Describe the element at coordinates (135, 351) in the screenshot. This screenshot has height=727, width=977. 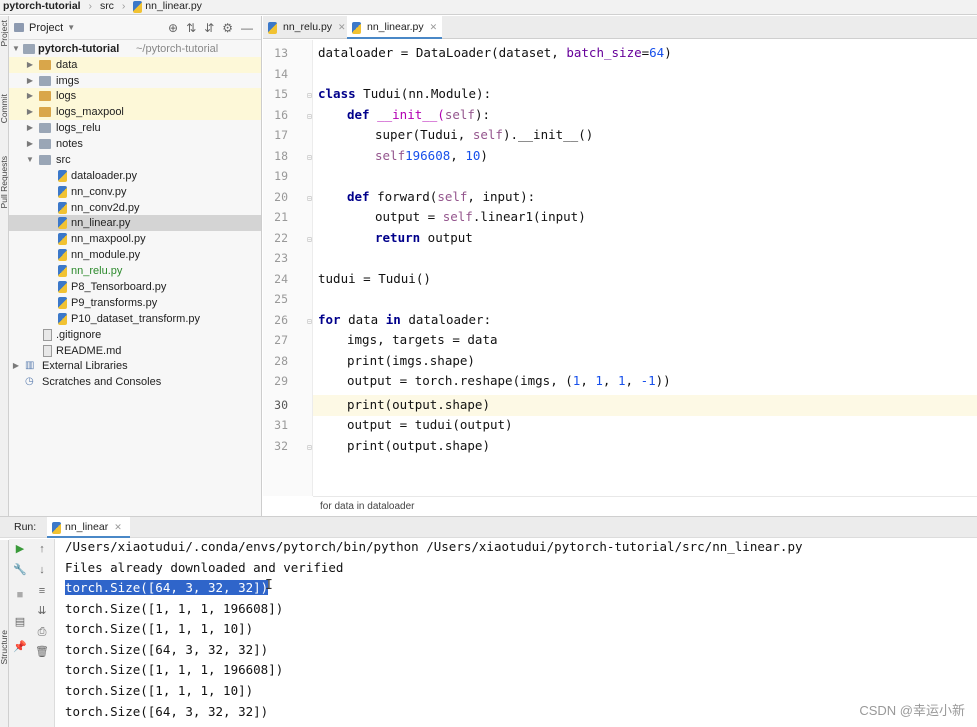
I see `tree-item-readme: README.md` at that location.